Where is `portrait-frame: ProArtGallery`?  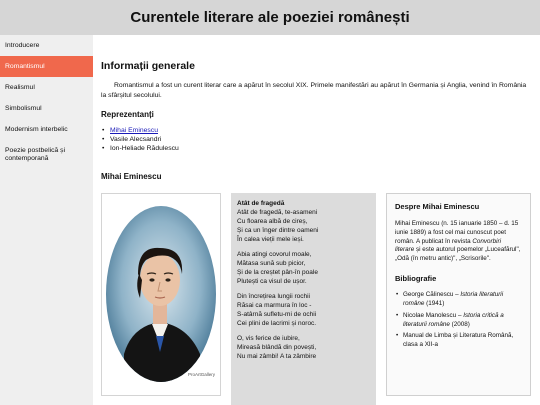 portrait-frame: ProArtGallery is located at coordinates (161, 294).